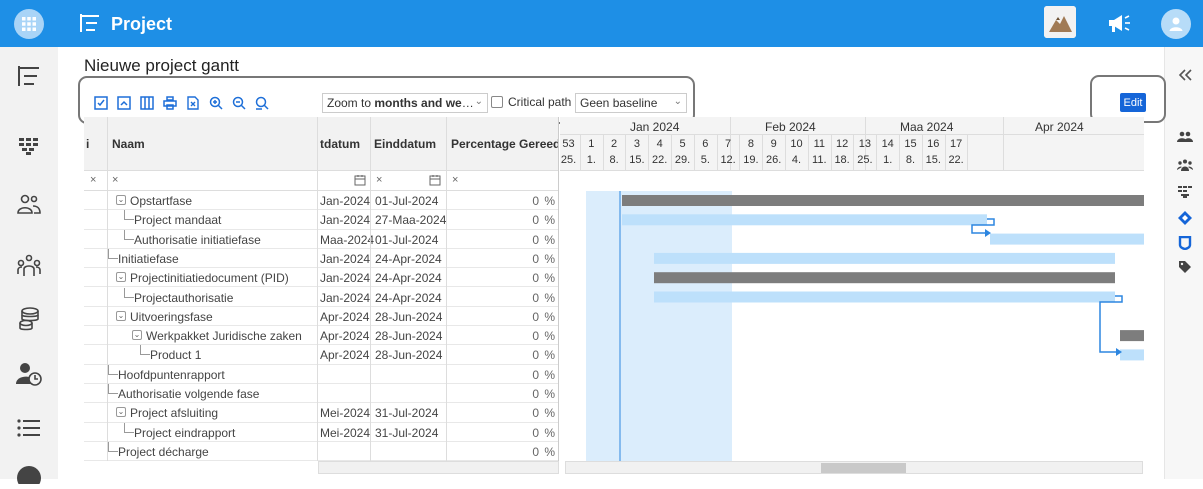 Image resolution: width=1203 pixels, height=489 pixels. I want to click on sidebar-item-project, so click(29, 76).